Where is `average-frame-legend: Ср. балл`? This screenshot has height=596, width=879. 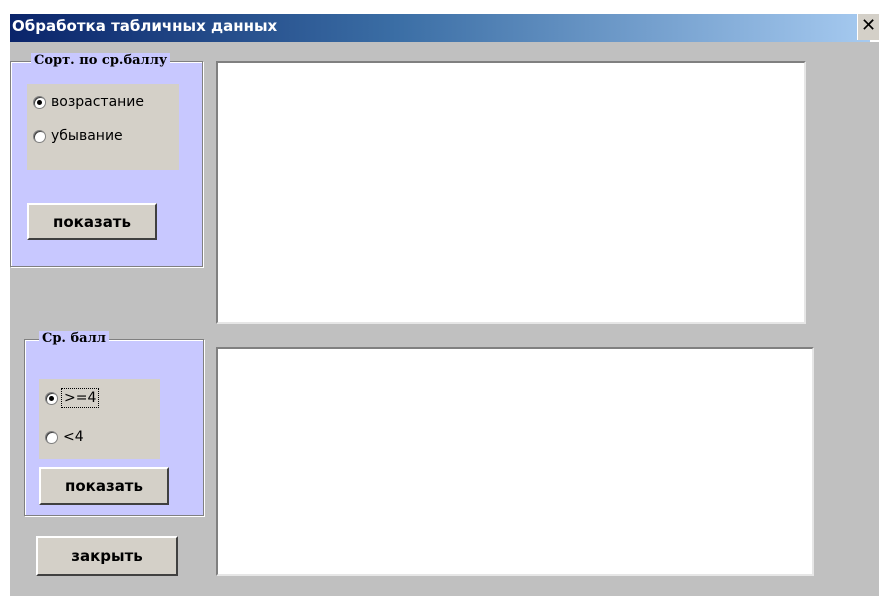
average-frame-legend: Ср. балл is located at coordinates (74, 338).